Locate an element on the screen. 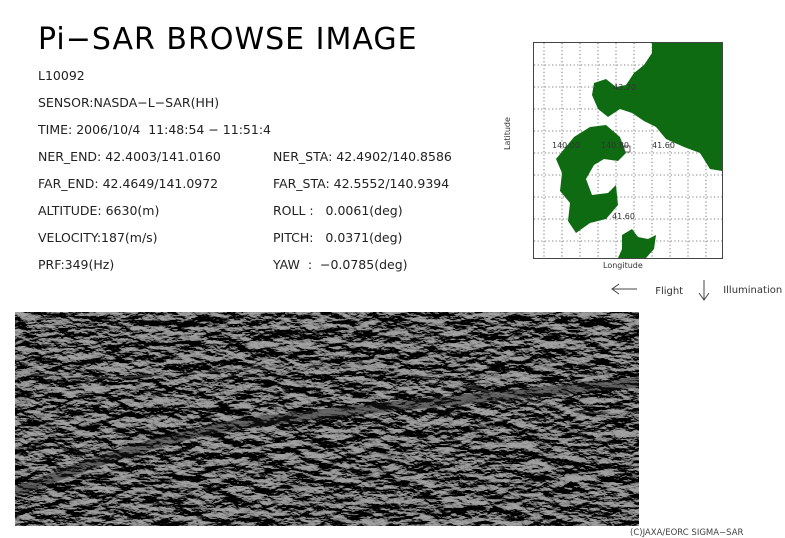 The width and height of the screenshot is (785, 538). map-frame is located at coordinates (628, 150).